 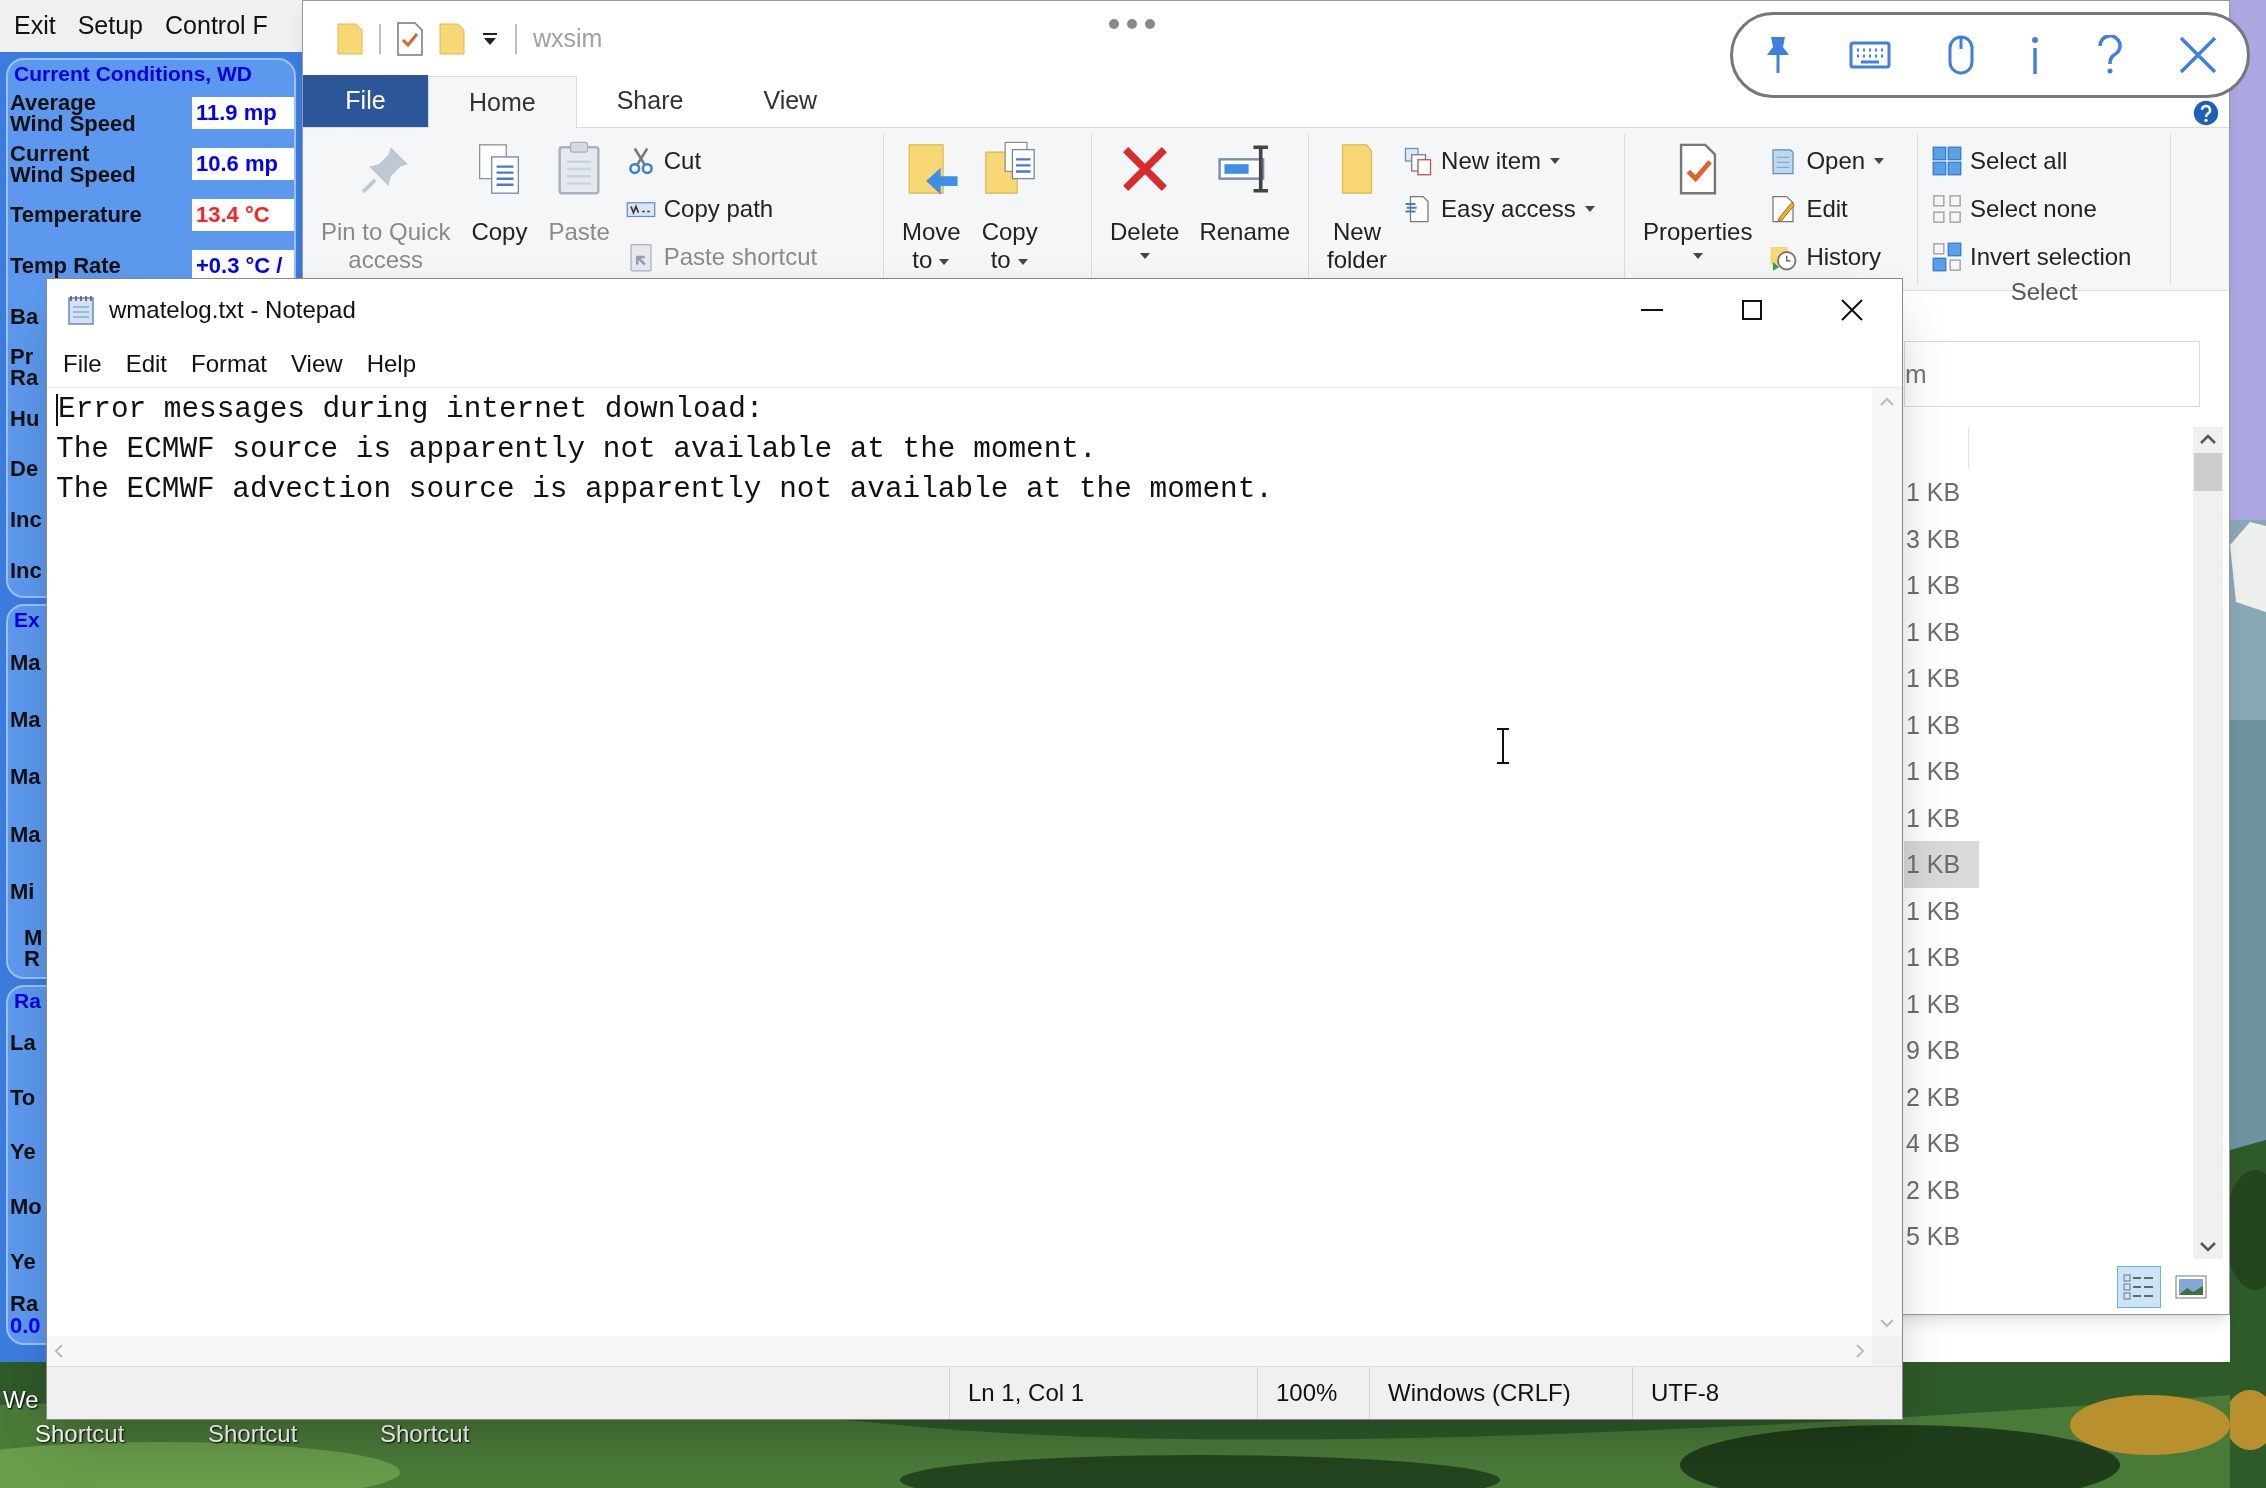 I want to click on ribbon-button: Cut, so click(x=721, y=161).